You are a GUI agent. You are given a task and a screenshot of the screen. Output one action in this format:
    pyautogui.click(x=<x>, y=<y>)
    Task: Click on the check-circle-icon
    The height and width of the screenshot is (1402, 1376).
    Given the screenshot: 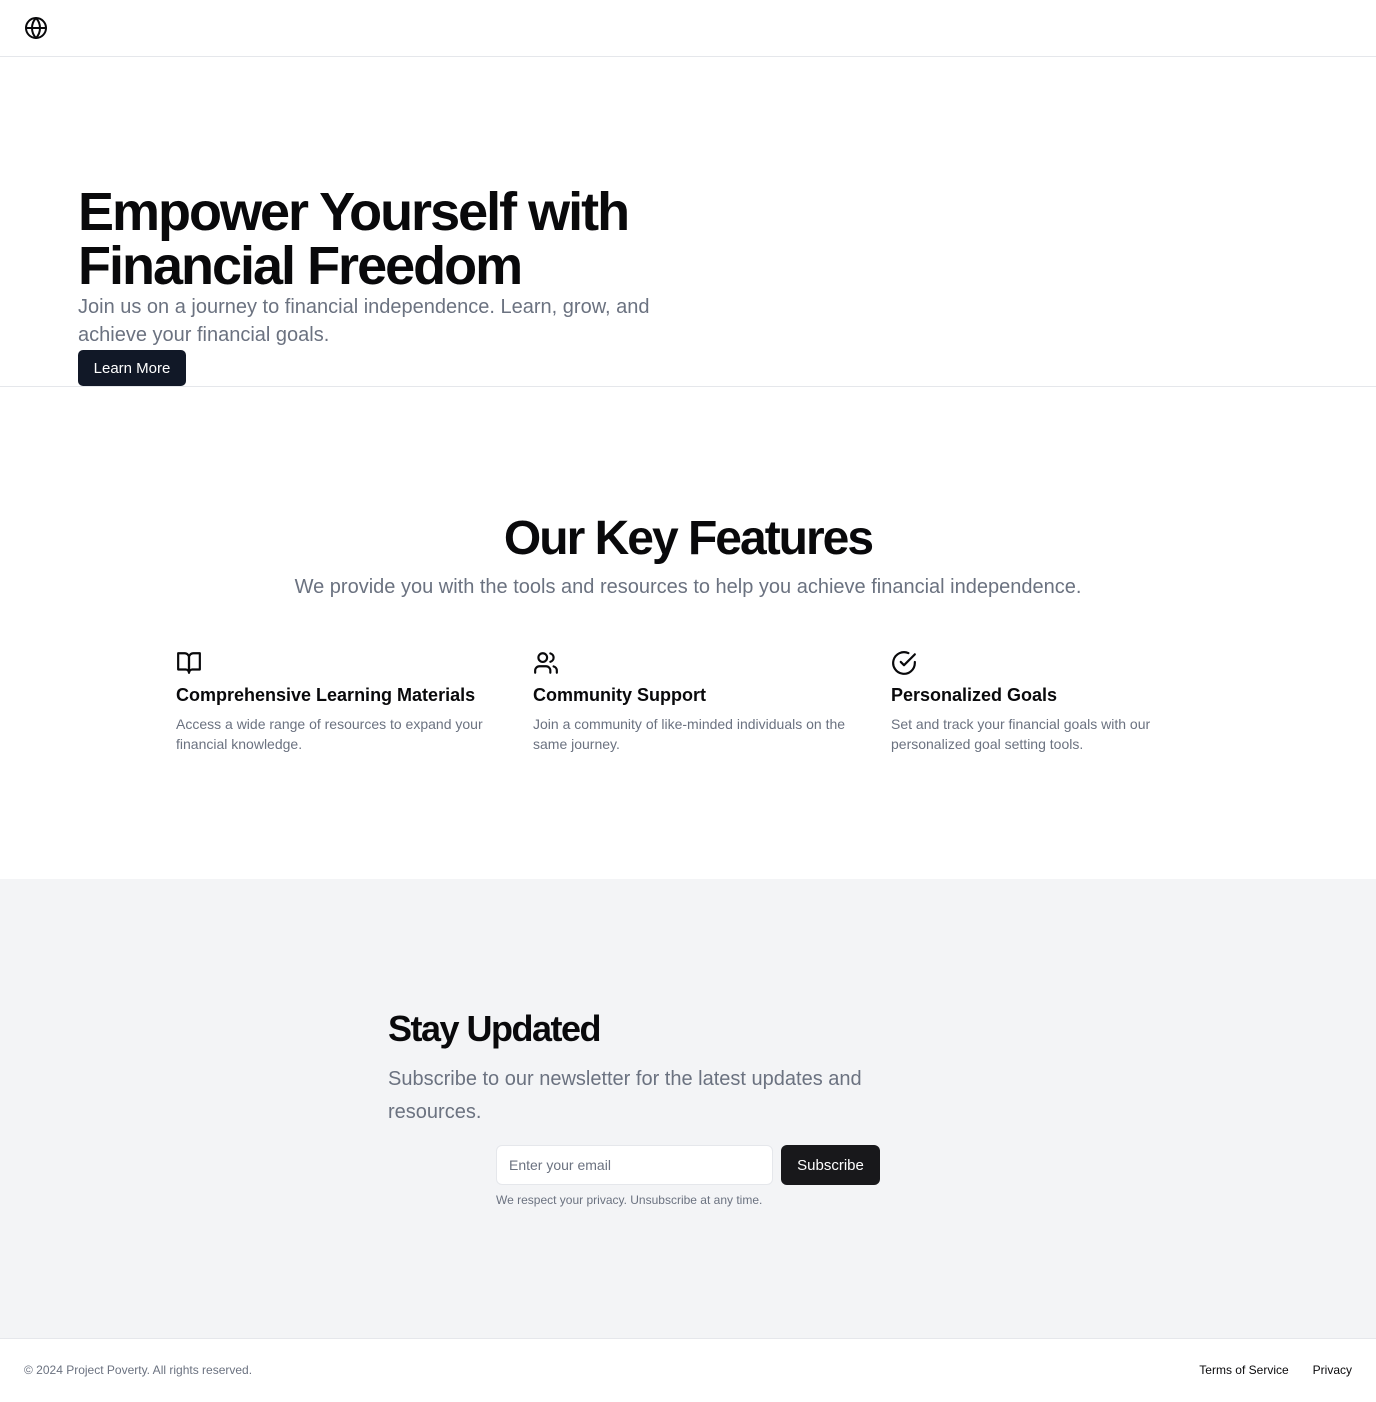 What is the action you would take?
    pyautogui.click(x=904, y=663)
    